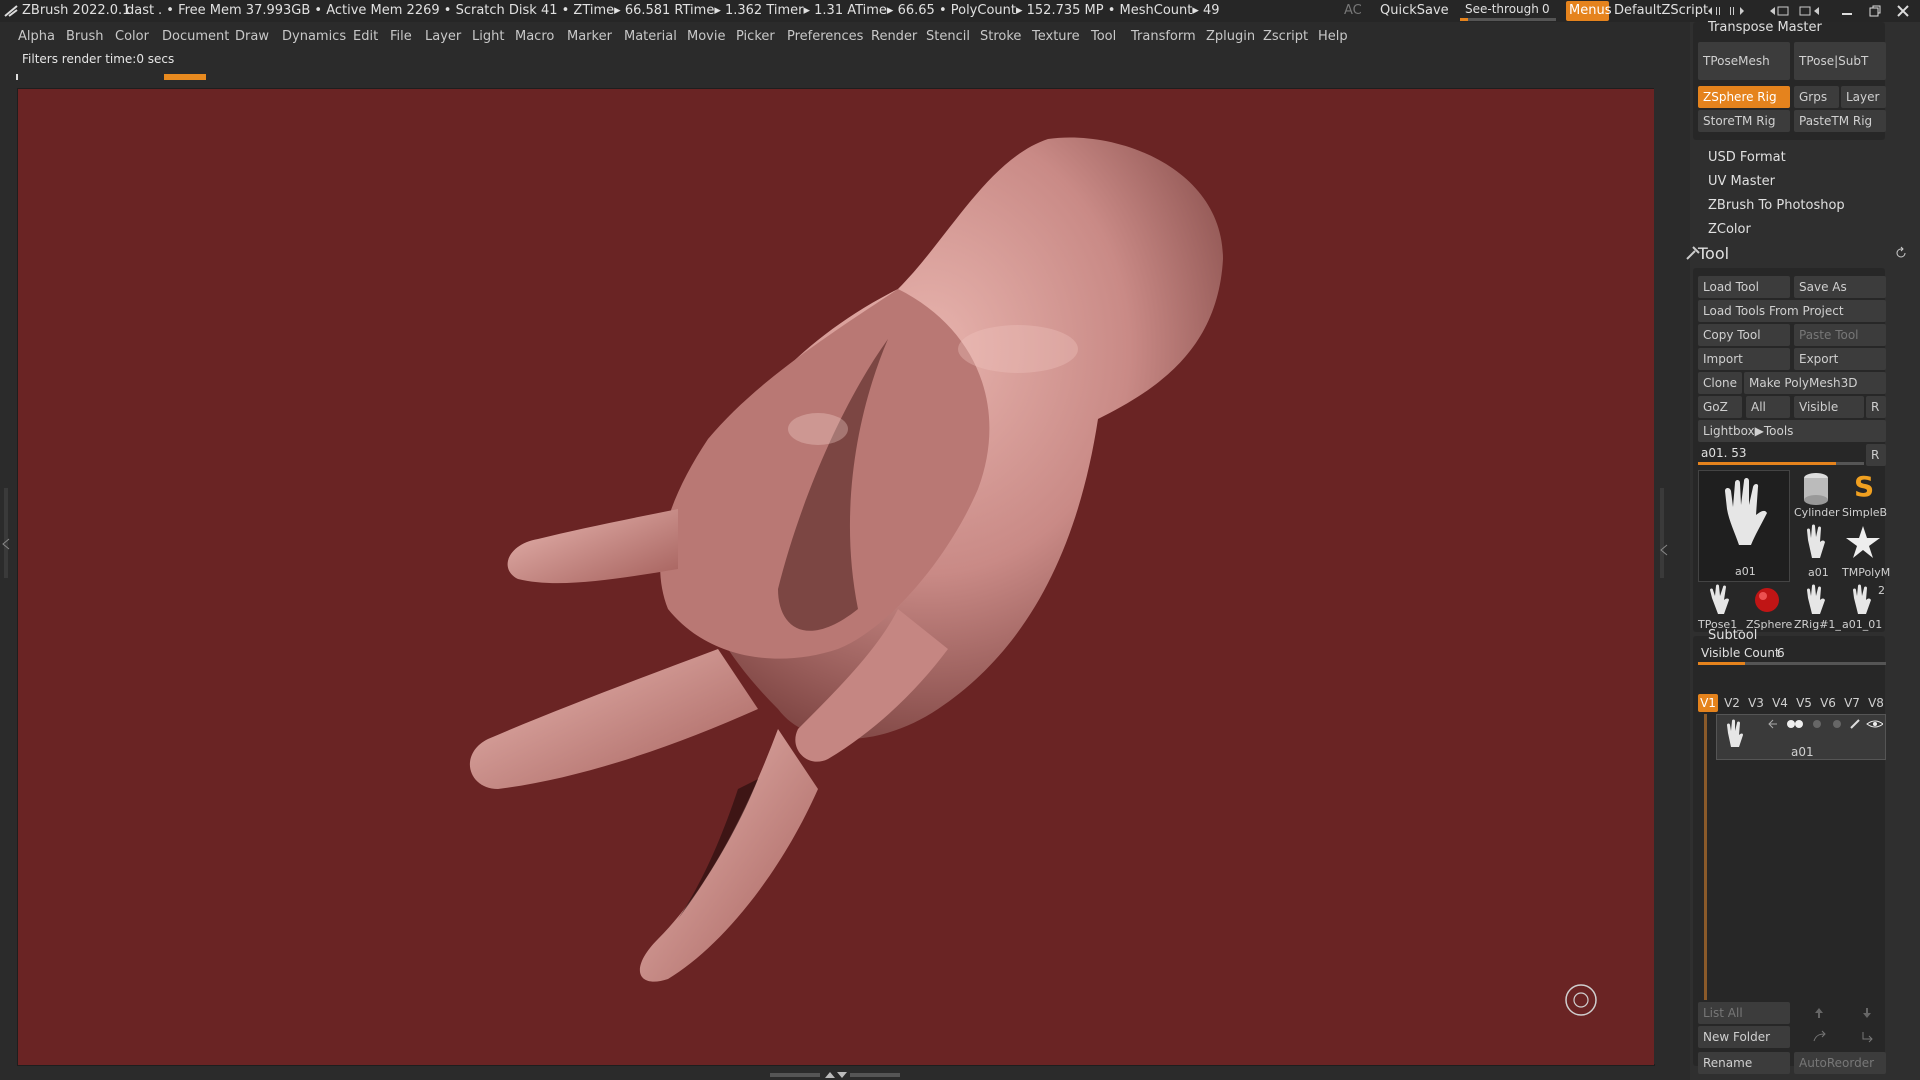  Describe the element at coordinates (1747, 157) in the screenshot. I see `plugin-usd-format: USD Format` at that location.